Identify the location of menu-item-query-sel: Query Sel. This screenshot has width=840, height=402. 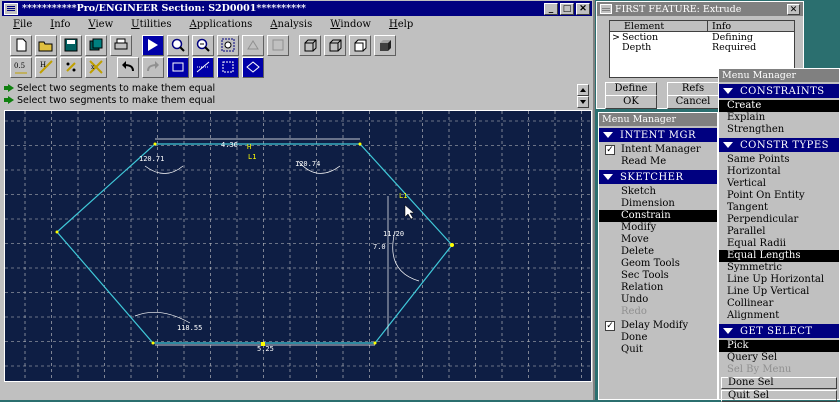
(779, 358).